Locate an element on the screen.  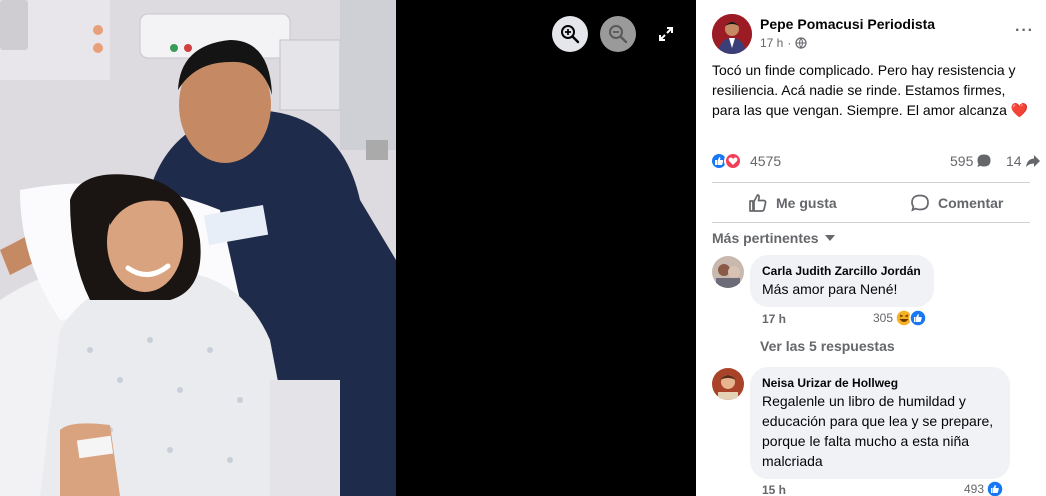
share-count: 14 is located at coordinates (1023, 161).